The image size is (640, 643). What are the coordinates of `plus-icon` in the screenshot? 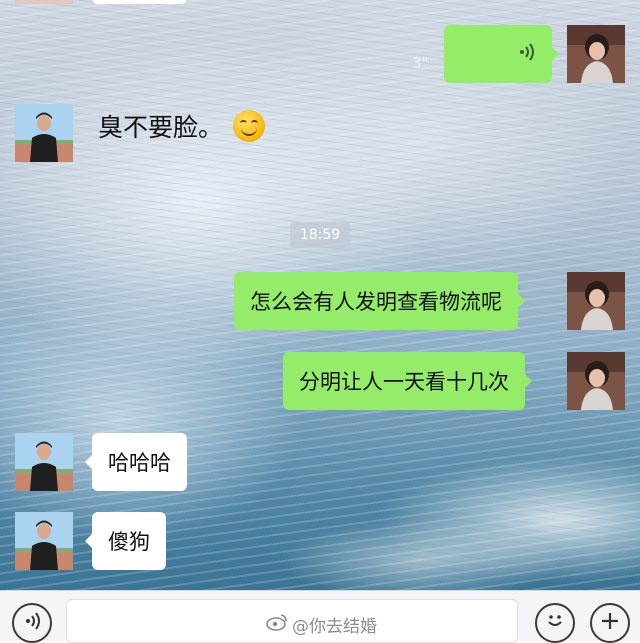 It's located at (610, 623).